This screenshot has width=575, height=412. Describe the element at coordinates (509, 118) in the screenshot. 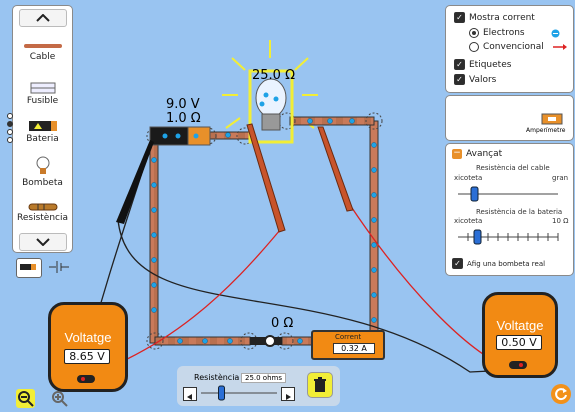

I see `ammeter-tool-panel: Amperímetre` at that location.